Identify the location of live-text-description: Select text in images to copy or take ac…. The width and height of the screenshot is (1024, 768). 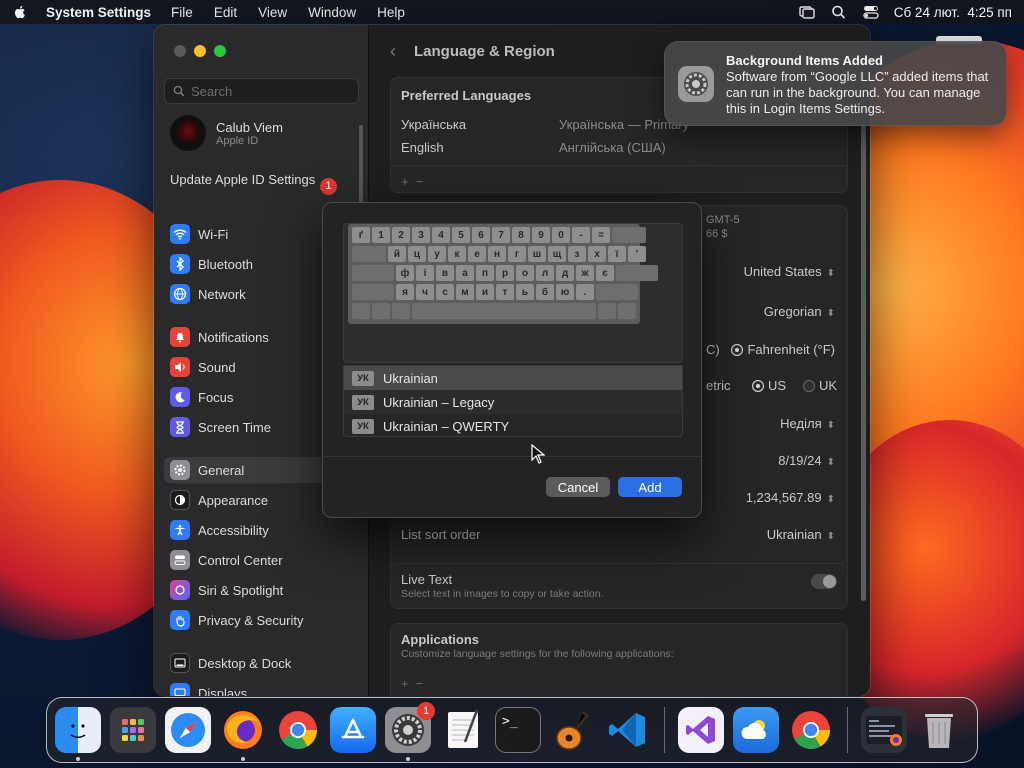
(502, 594).